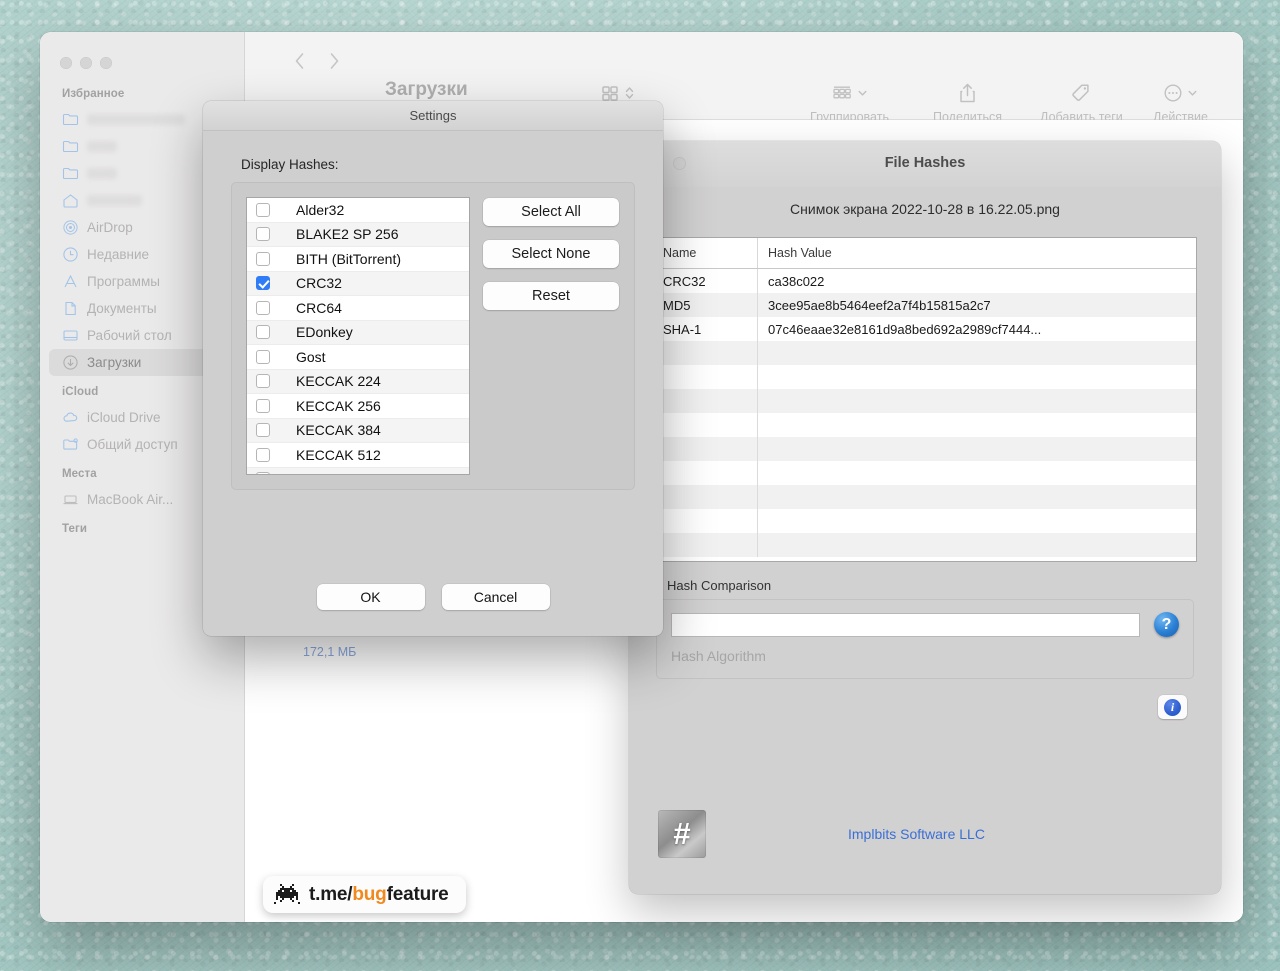 The width and height of the screenshot is (1280, 971). I want to click on list-item: EDonkey, so click(358, 332).